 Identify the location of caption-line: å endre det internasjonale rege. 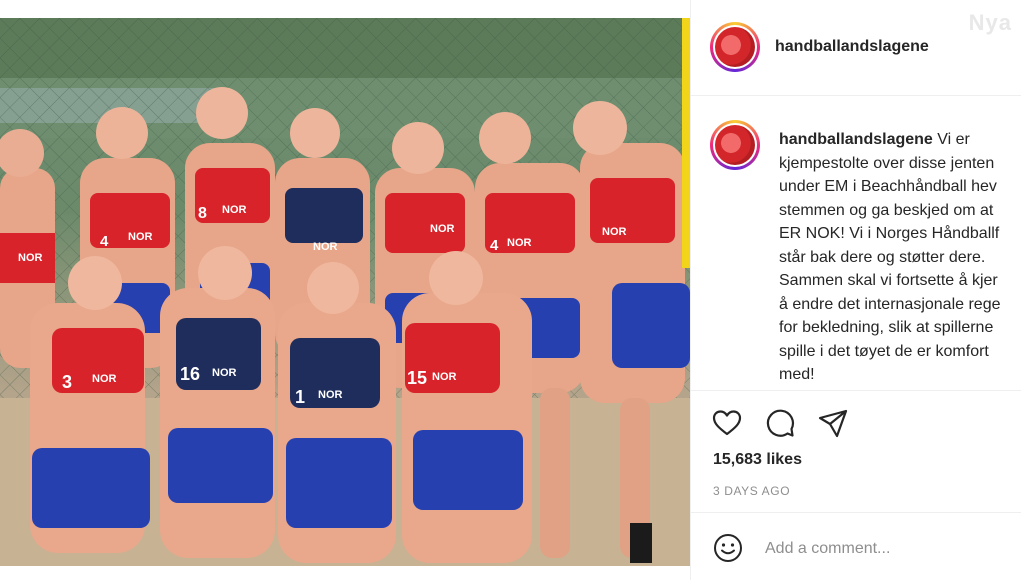
(890, 304).